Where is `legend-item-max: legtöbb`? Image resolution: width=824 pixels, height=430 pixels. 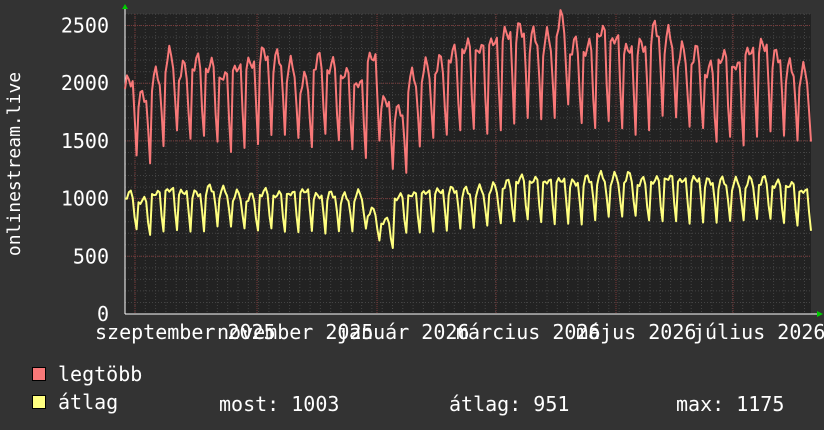
legend-item-max: legtöbb is located at coordinates (87, 374).